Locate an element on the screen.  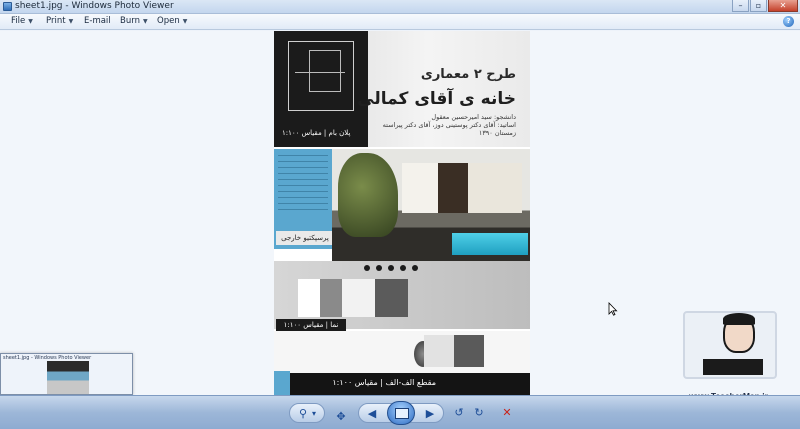
exterior-render is located at coordinates (431, 205).